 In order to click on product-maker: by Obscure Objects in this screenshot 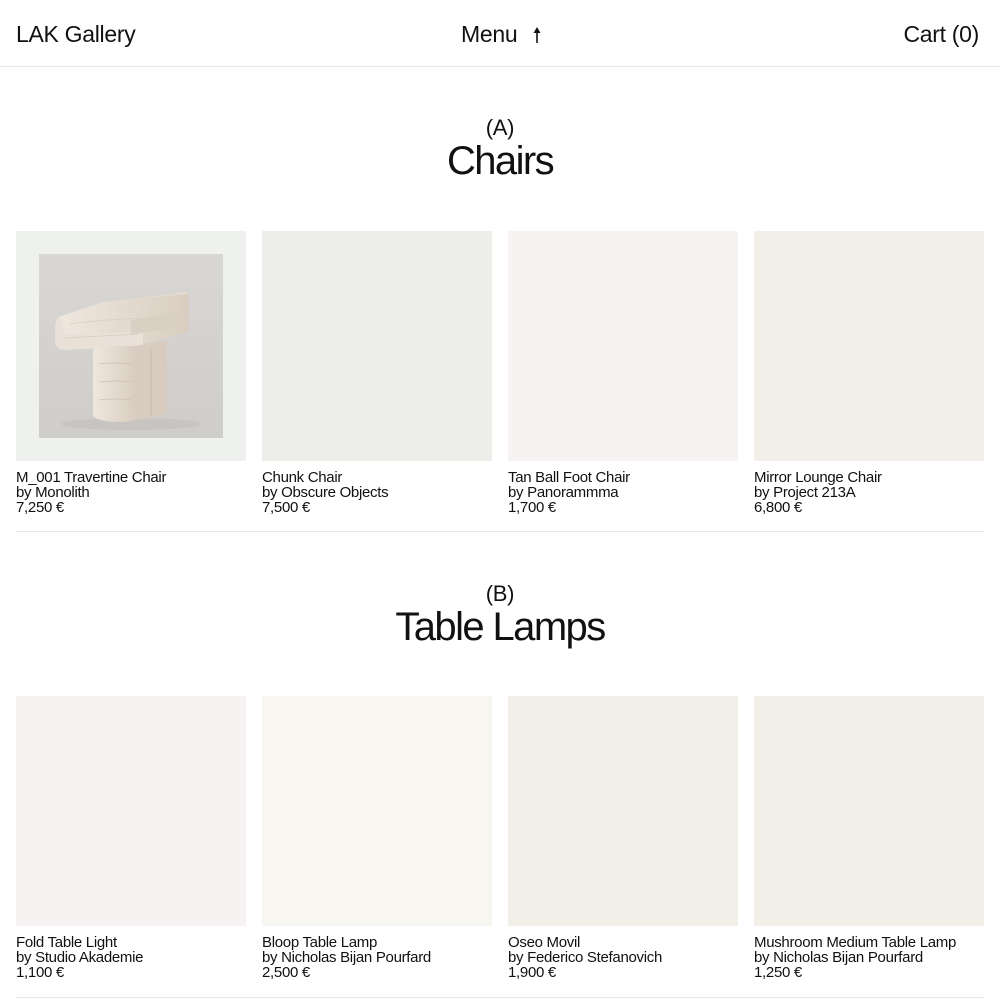, I will do `click(325, 492)`.